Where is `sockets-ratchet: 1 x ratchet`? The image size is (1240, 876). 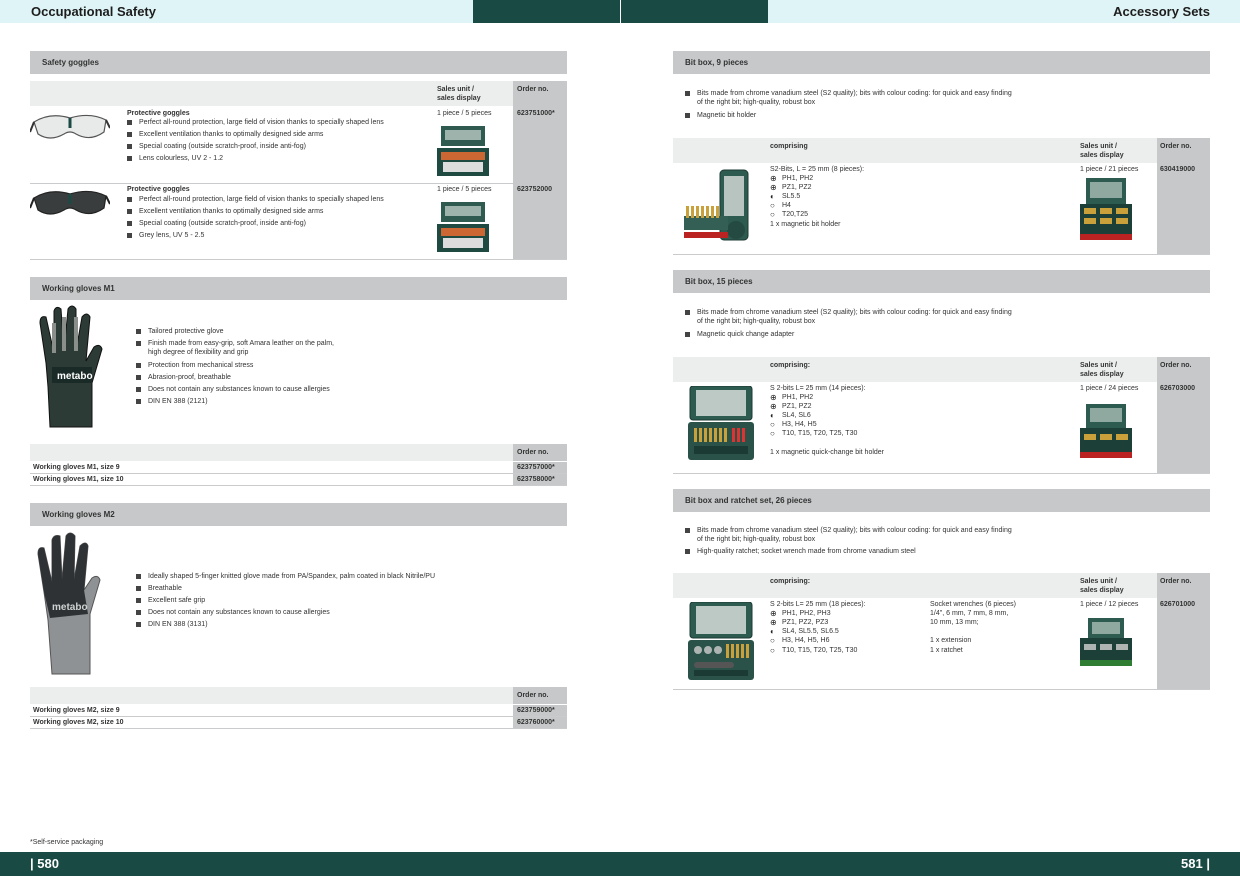 sockets-ratchet: 1 x ratchet is located at coordinates (946, 650).